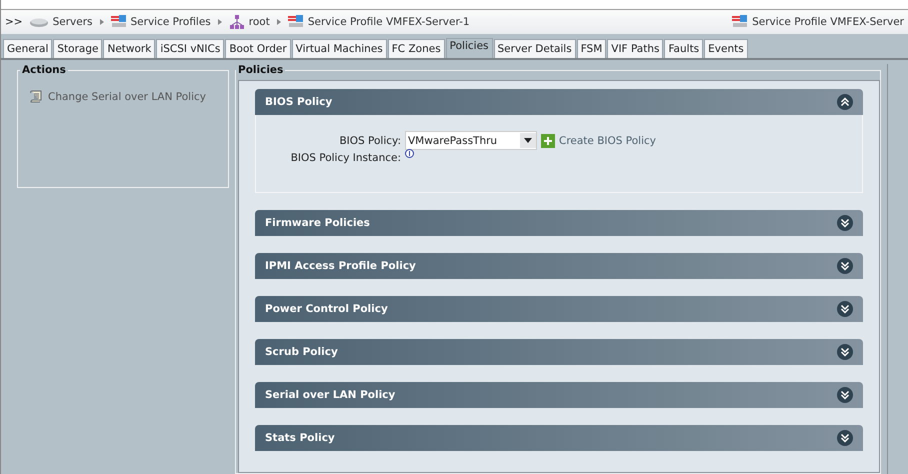 The image size is (908, 474). What do you see at coordinates (607, 140) in the screenshot?
I see `create-link: Create BIOS Policy` at bounding box center [607, 140].